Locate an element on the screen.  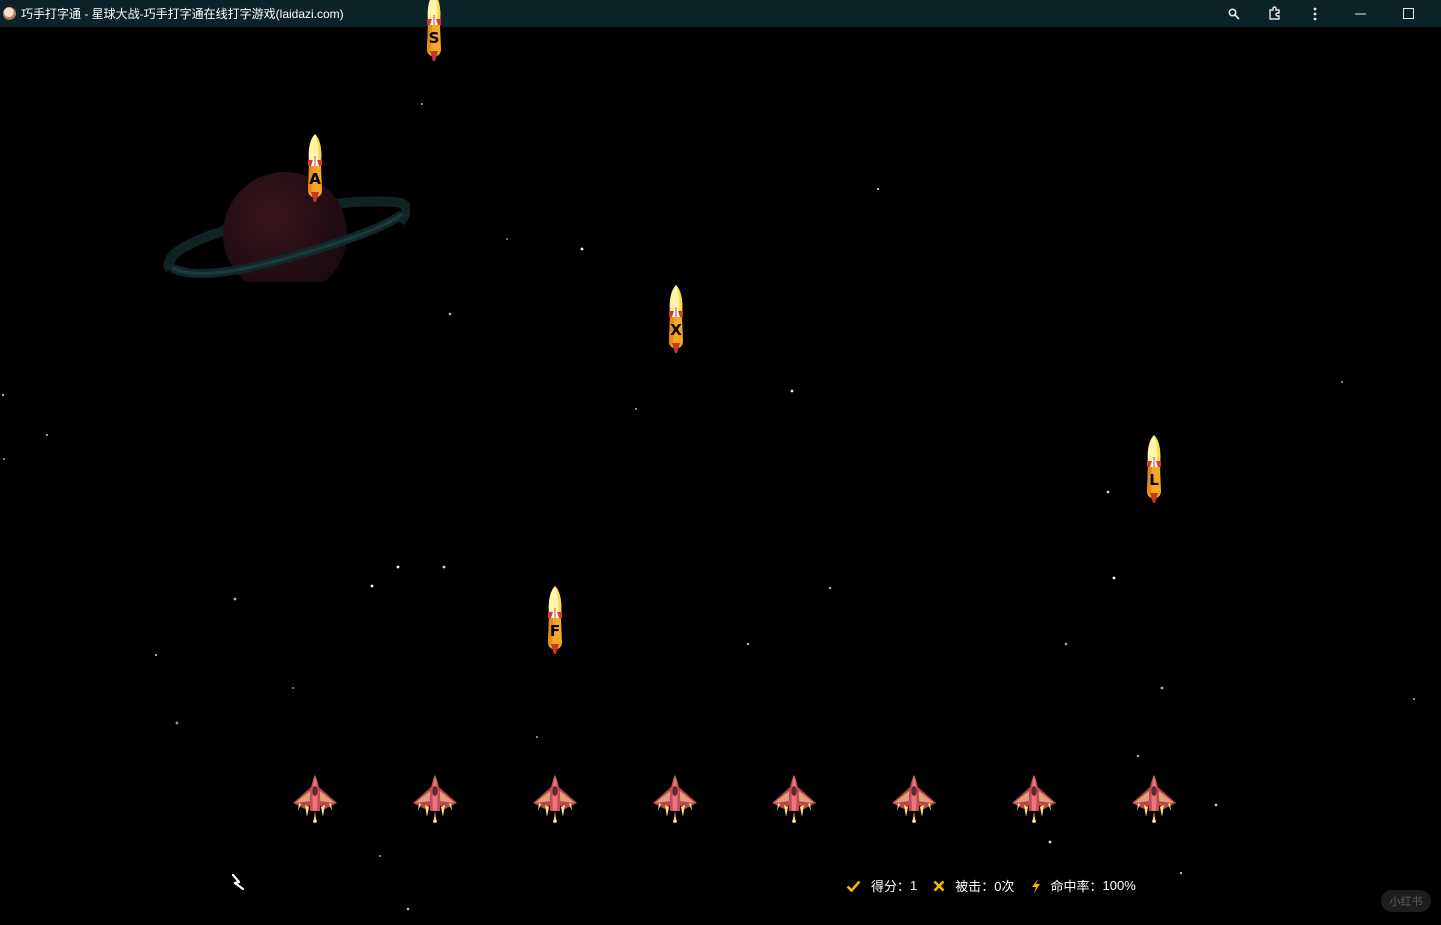
hit-value: 0次 is located at coordinates (1004, 885).